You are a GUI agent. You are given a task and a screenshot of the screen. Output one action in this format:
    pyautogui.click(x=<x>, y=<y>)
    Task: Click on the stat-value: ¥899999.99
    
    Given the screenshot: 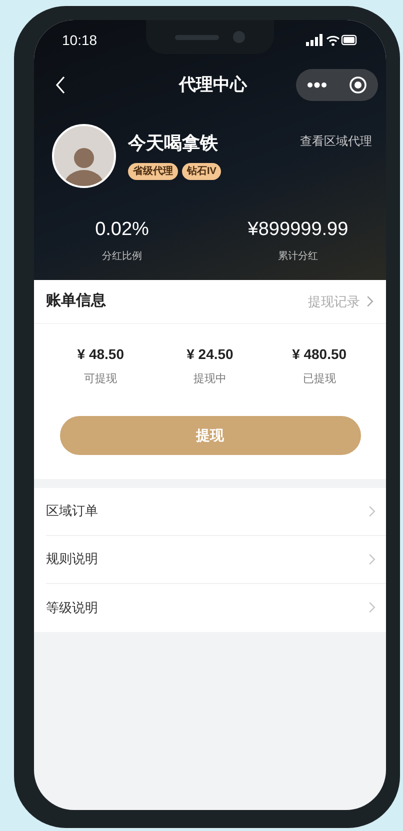 What is the action you would take?
    pyautogui.click(x=298, y=230)
    